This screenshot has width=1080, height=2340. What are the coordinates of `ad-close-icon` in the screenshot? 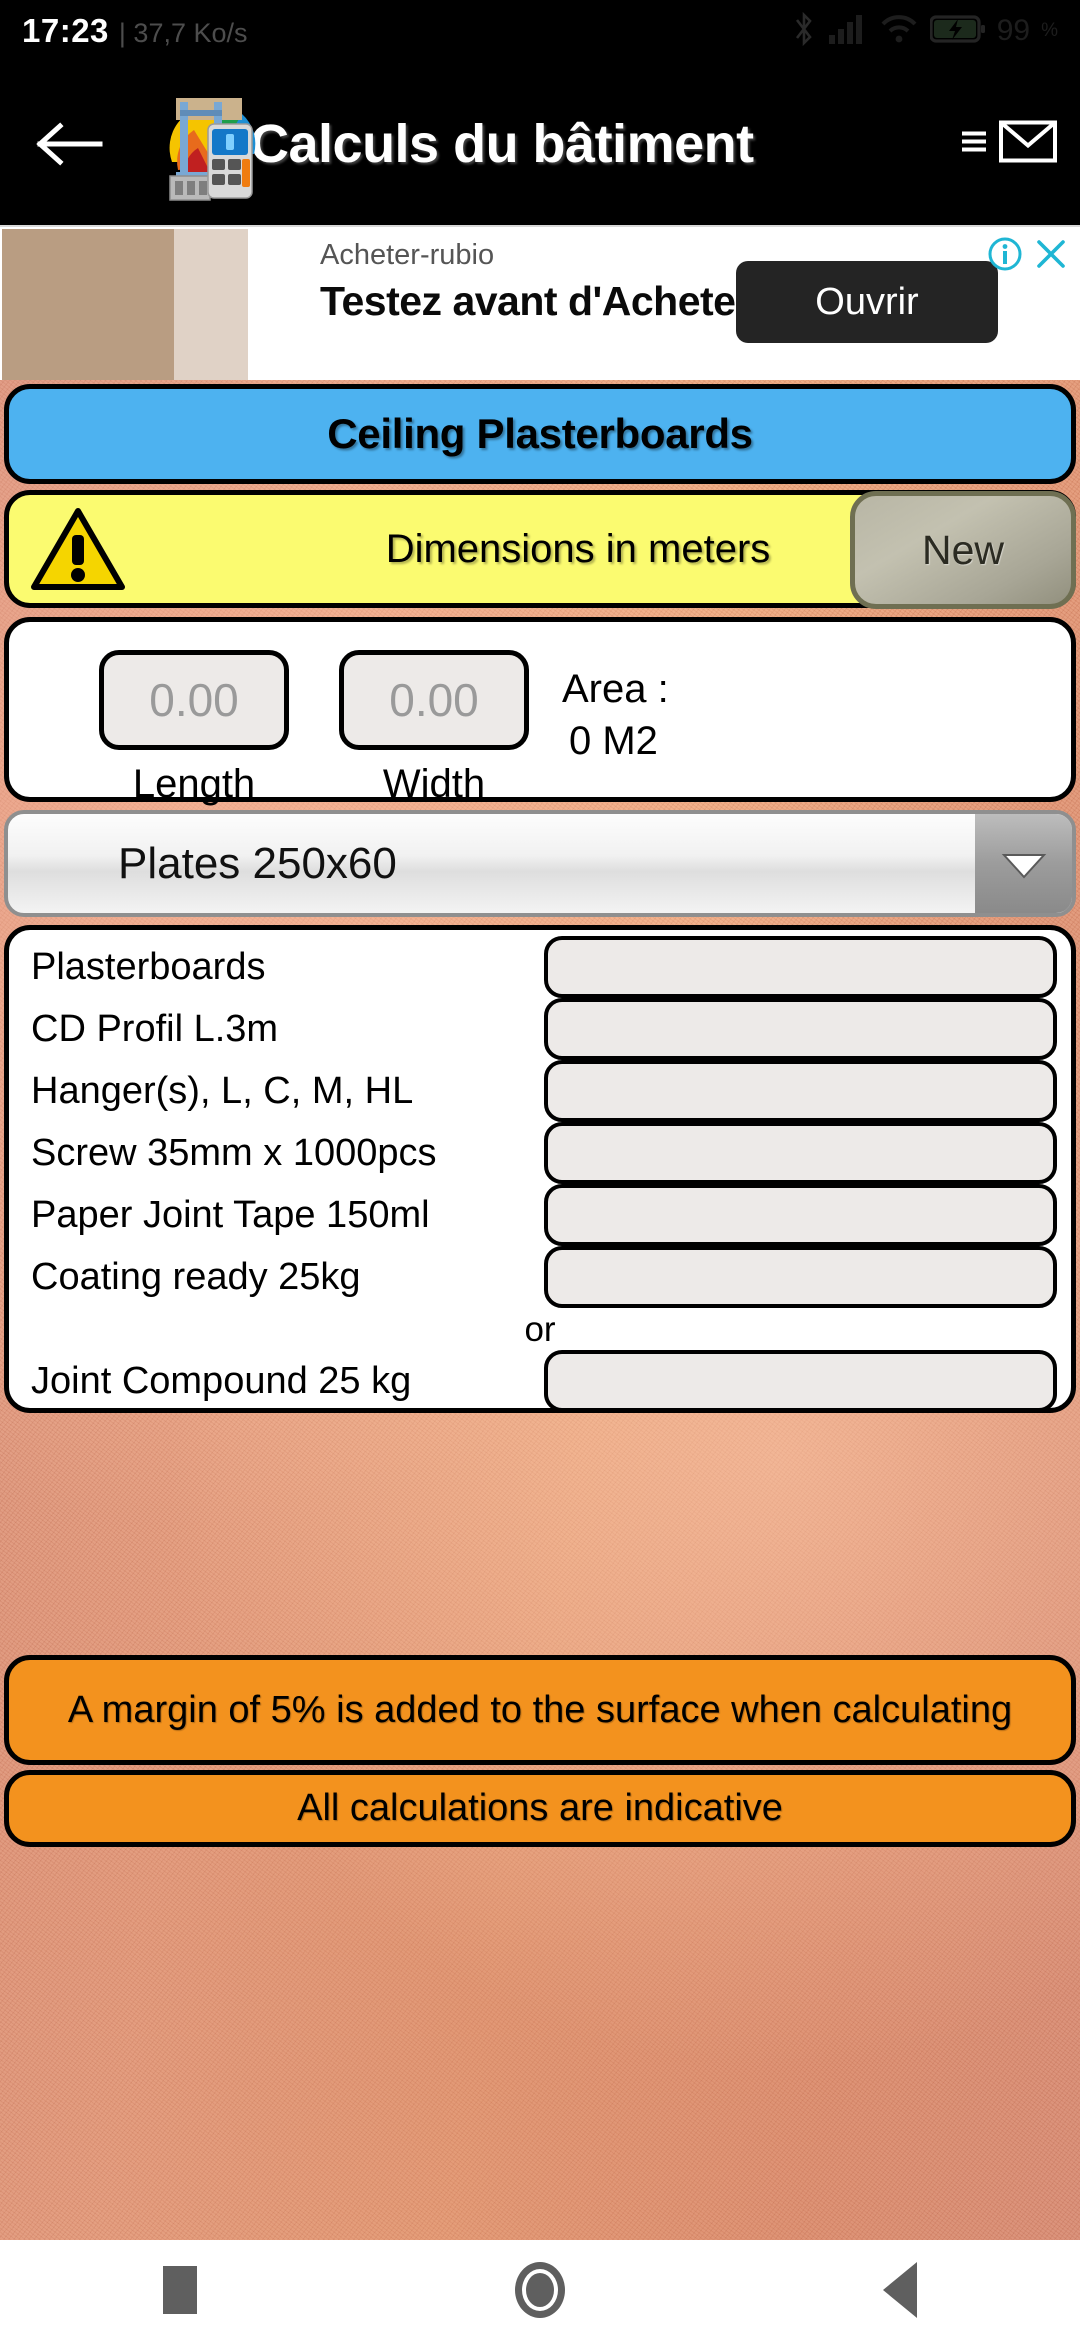 It's located at (1051, 256).